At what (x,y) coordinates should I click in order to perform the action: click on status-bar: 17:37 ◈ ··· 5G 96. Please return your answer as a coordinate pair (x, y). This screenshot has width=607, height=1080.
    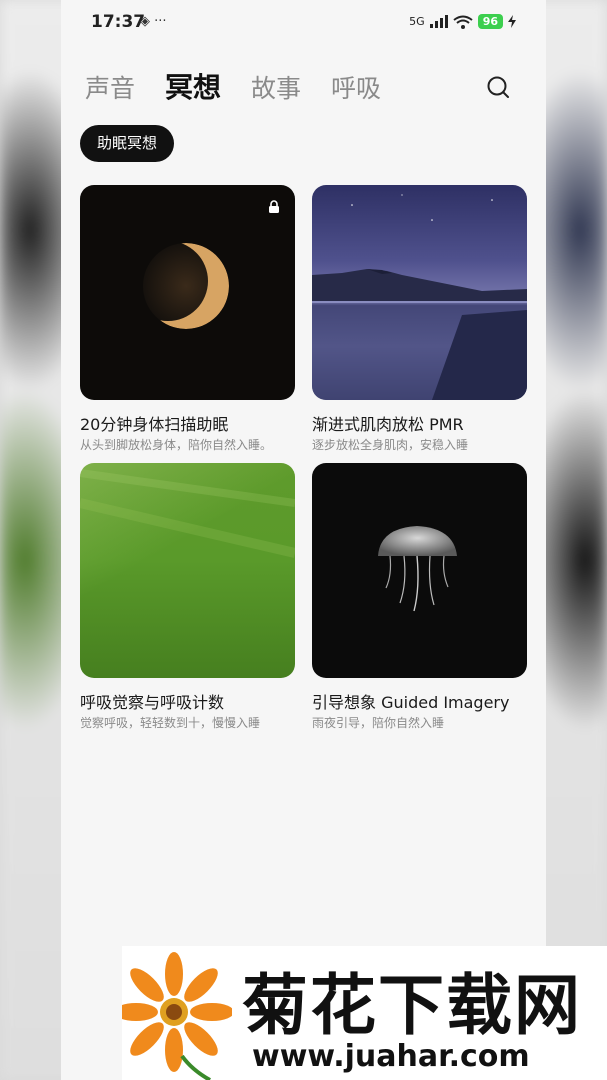
    Looking at the image, I should click on (303, 23).